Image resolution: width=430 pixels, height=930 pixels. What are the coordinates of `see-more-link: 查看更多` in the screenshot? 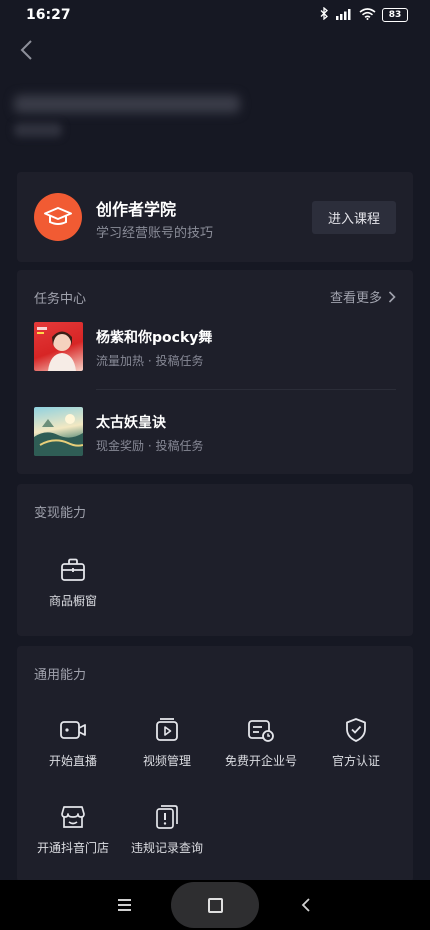 It's located at (363, 296).